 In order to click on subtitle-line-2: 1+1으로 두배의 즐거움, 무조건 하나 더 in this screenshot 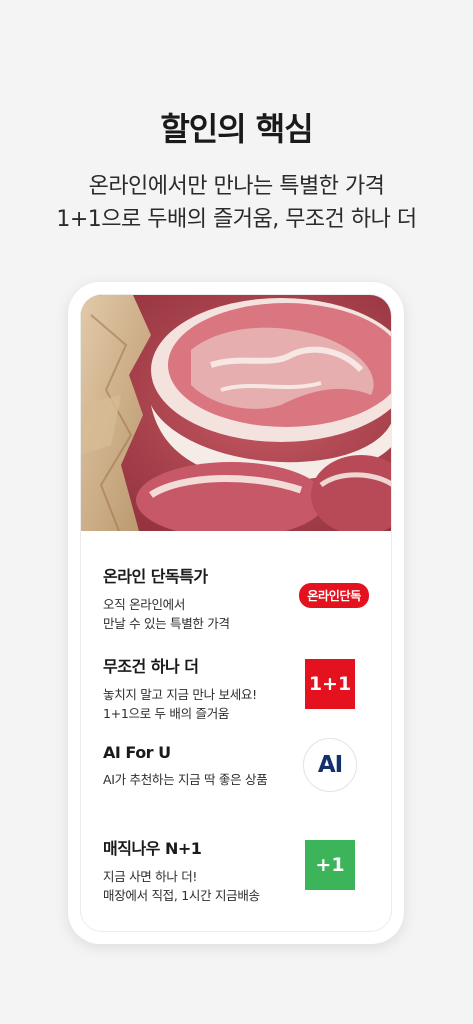, I will do `click(236, 219)`.